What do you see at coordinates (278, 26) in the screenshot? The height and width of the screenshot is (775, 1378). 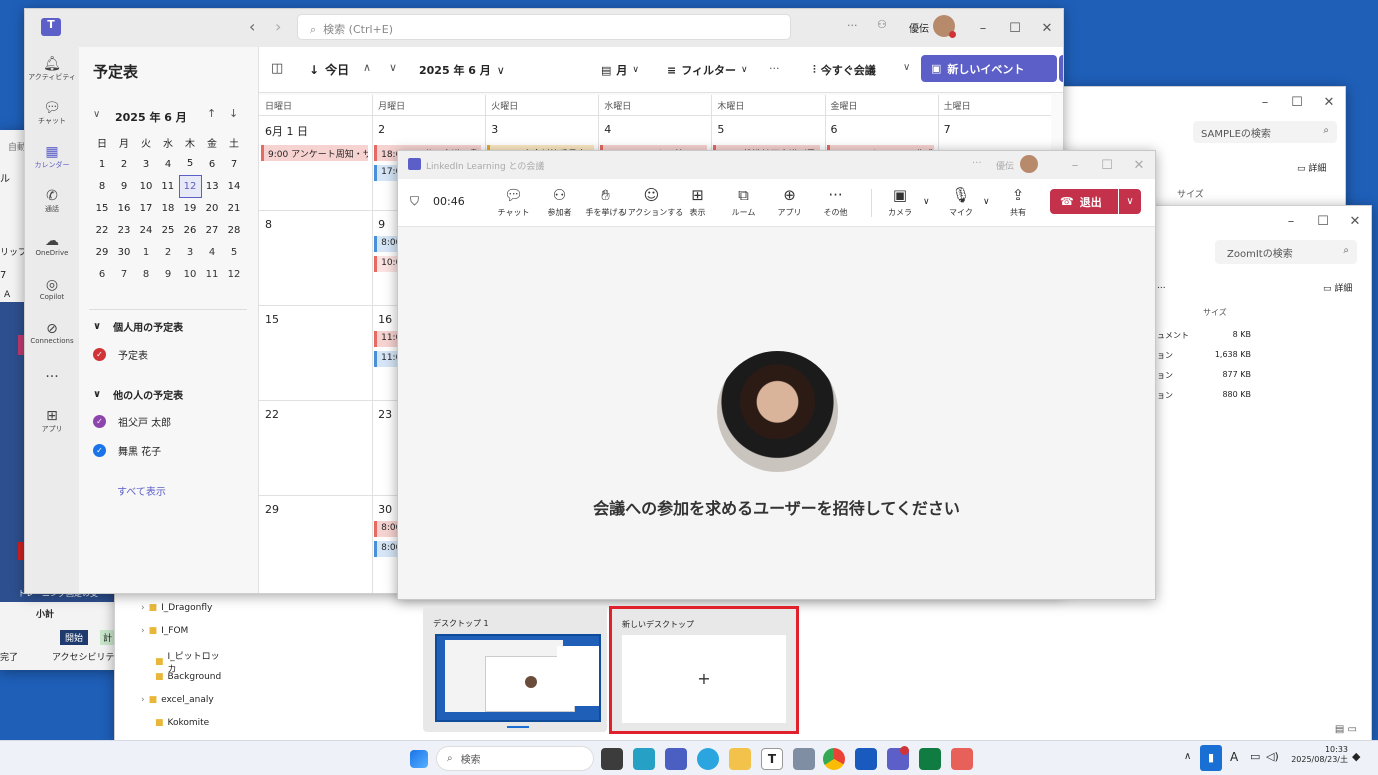 I see `forward-arrow-icon: ›` at bounding box center [278, 26].